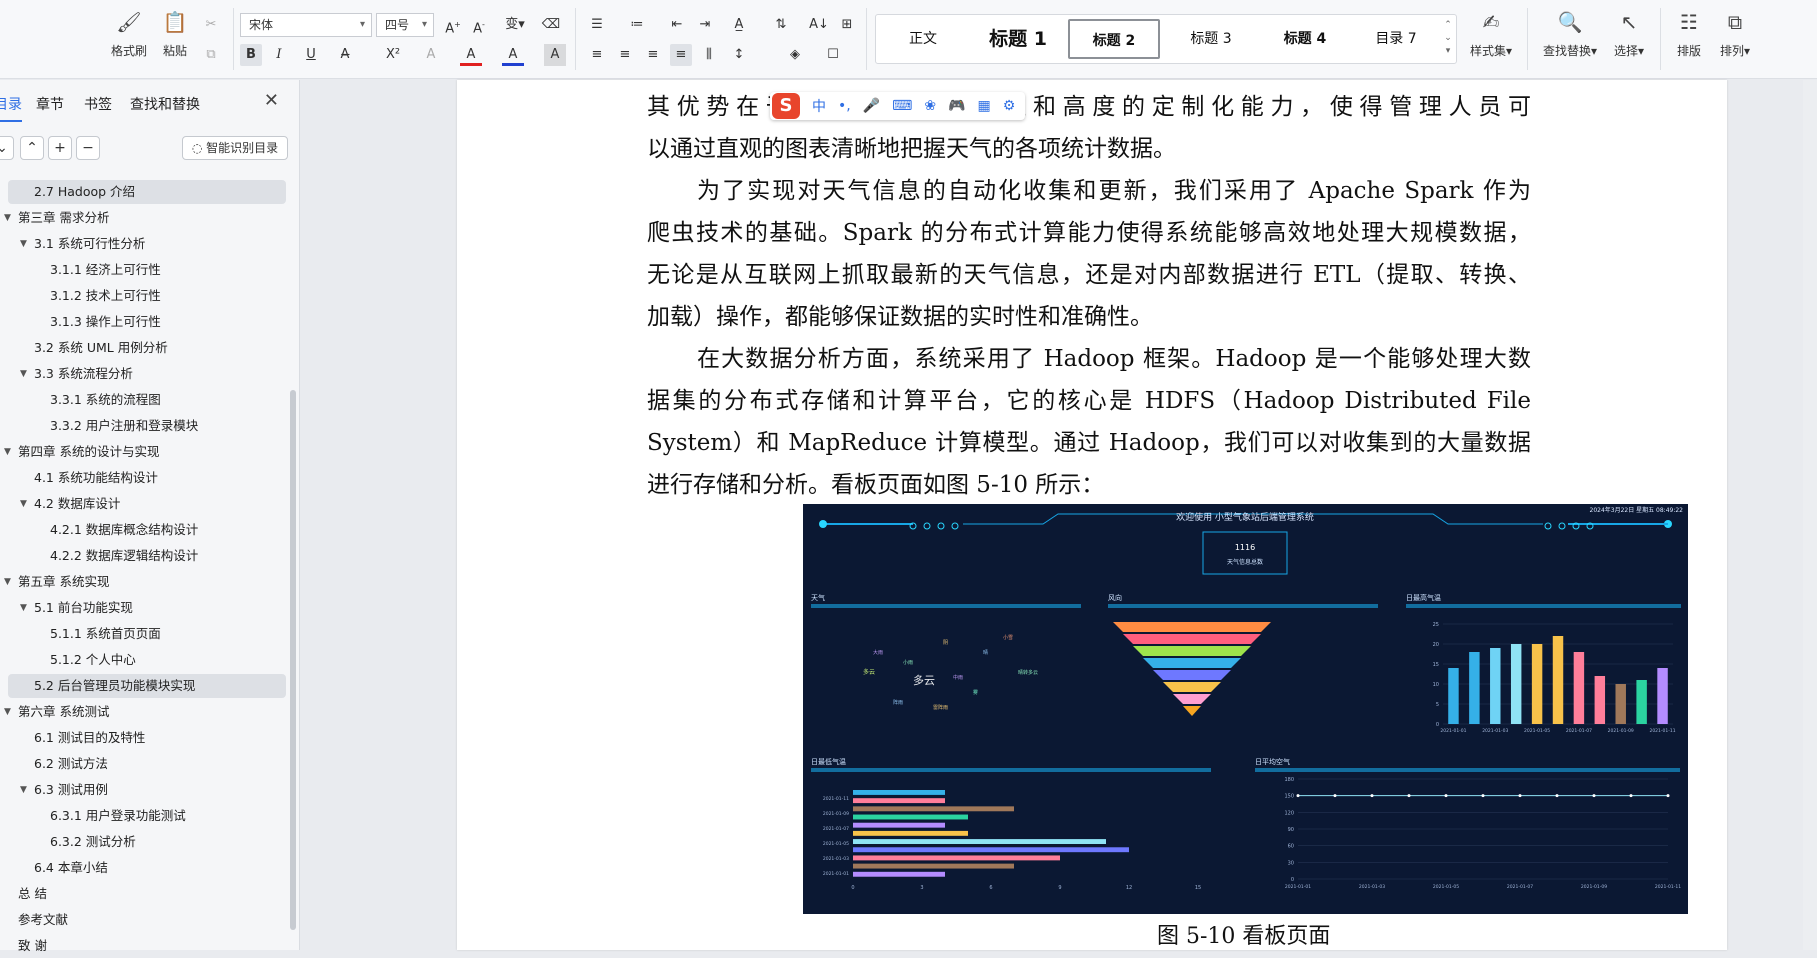 The image size is (1817, 958). What do you see at coordinates (795, 55) in the screenshot?
I see `shading-icon: ◈` at bounding box center [795, 55].